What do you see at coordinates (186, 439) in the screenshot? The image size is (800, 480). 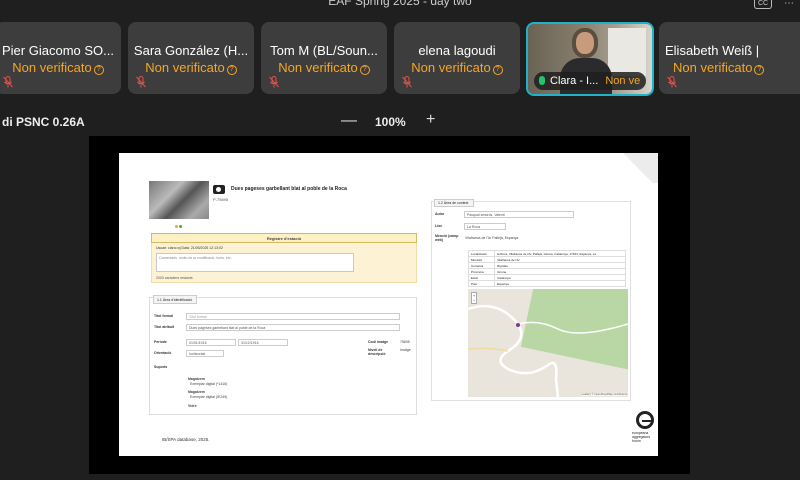 I see `page-footer: IB/SPA database, 2025.` at bounding box center [186, 439].